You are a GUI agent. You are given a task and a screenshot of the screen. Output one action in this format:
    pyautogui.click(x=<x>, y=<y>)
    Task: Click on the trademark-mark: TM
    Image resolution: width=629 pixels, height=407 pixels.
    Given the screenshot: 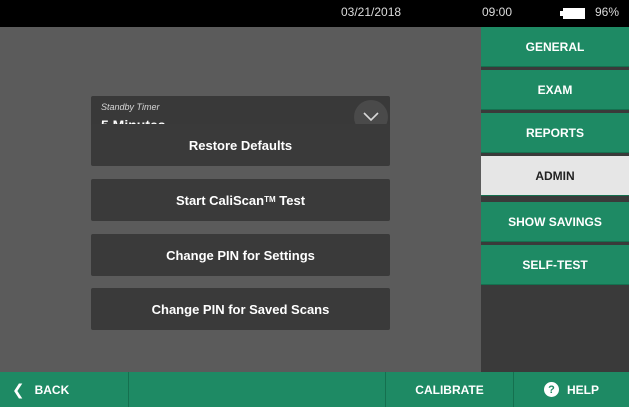 What is the action you would take?
    pyautogui.click(x=270, y=199)
    